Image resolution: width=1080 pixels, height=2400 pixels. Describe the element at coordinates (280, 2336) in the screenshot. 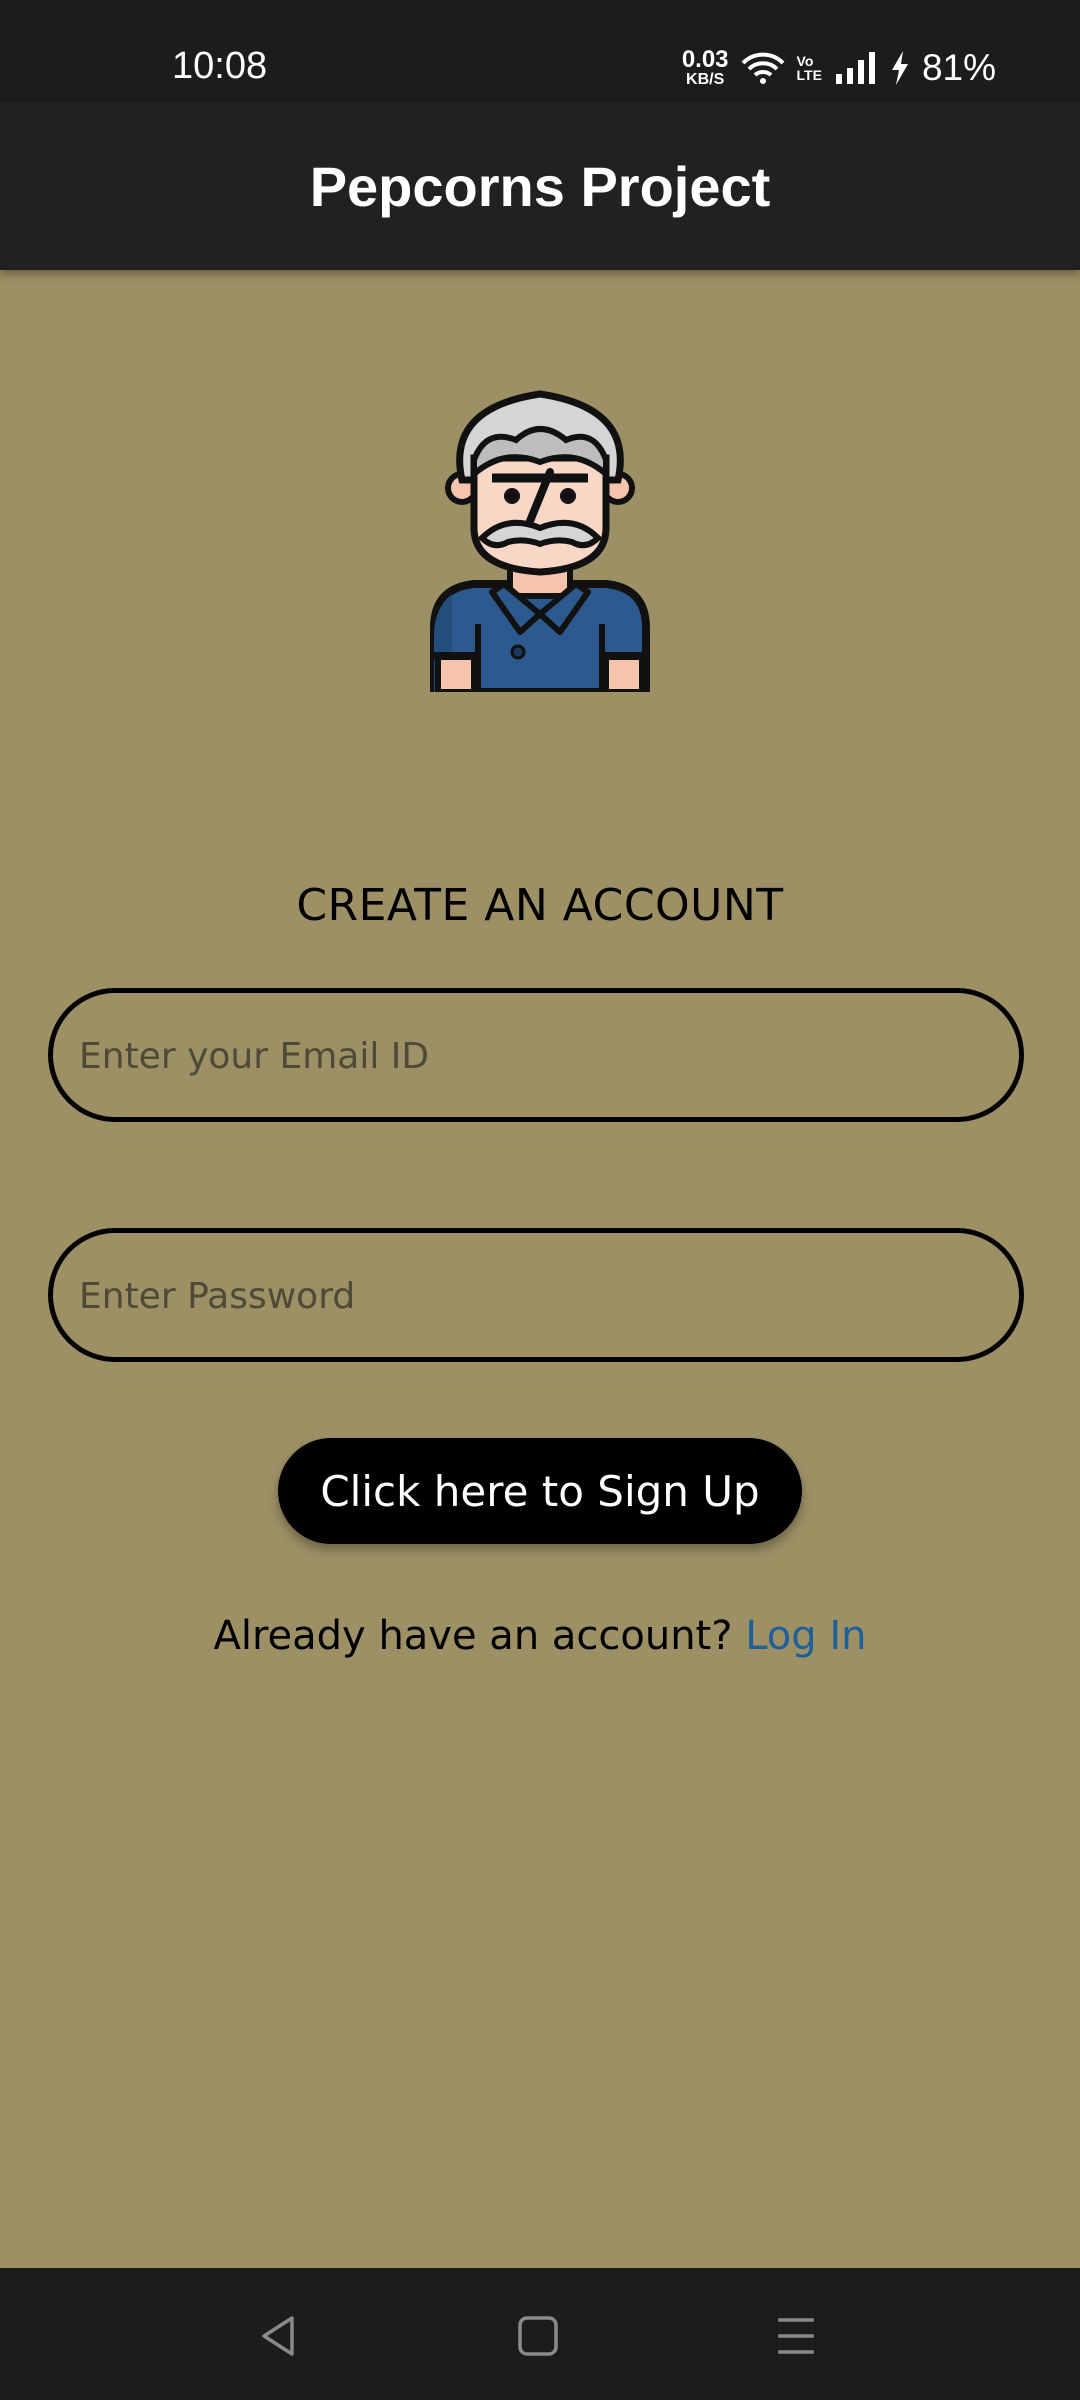

I see `back-icon` at that location.